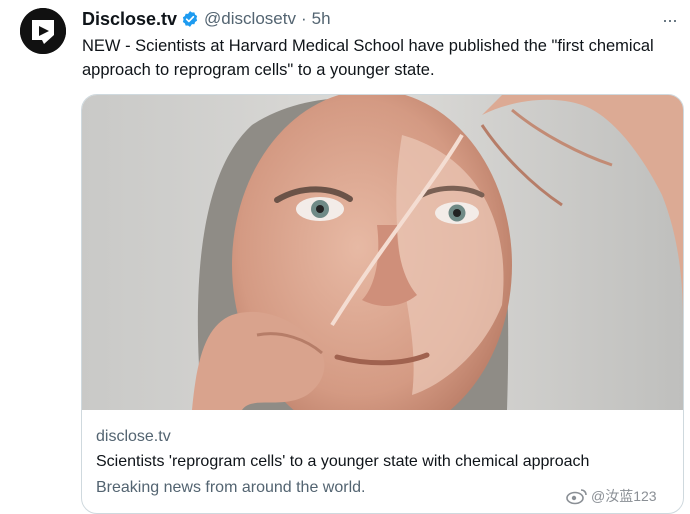  Describe the element at coordinates (670, 20) in the screenshot. I see `more-dots-icon: ···` at that location.